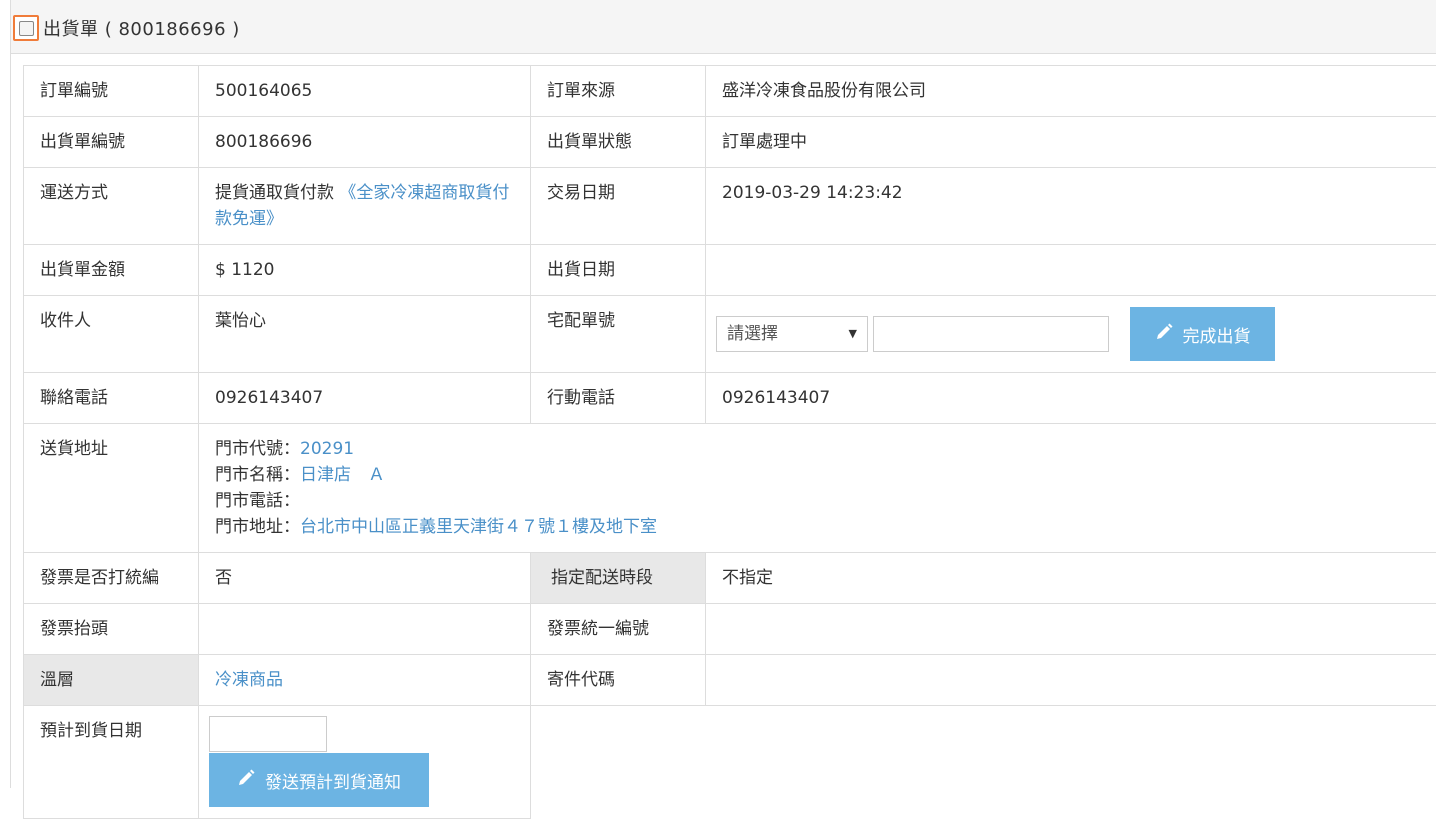  Describe the element at coordinates (333, 780) in the screenshot. I see `send-eta-notice-label: 發送預計到貨通知` at that location.